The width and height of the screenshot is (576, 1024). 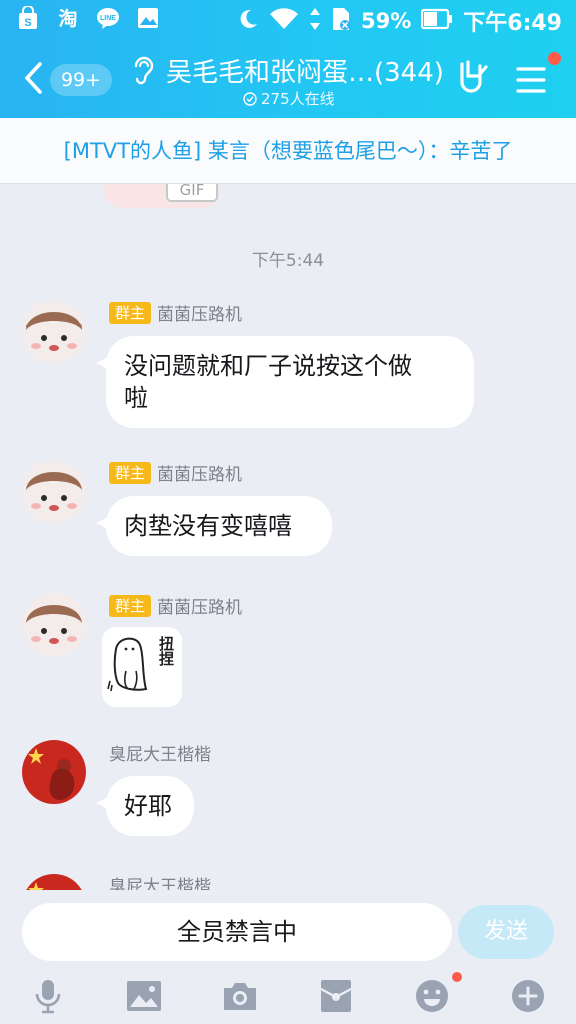 What do you see at coordinates (290, 382) in the screenshot?
I see `message-bubble: 没问题就和厂子说按这个做 啦` at bounding box center [290, 382].